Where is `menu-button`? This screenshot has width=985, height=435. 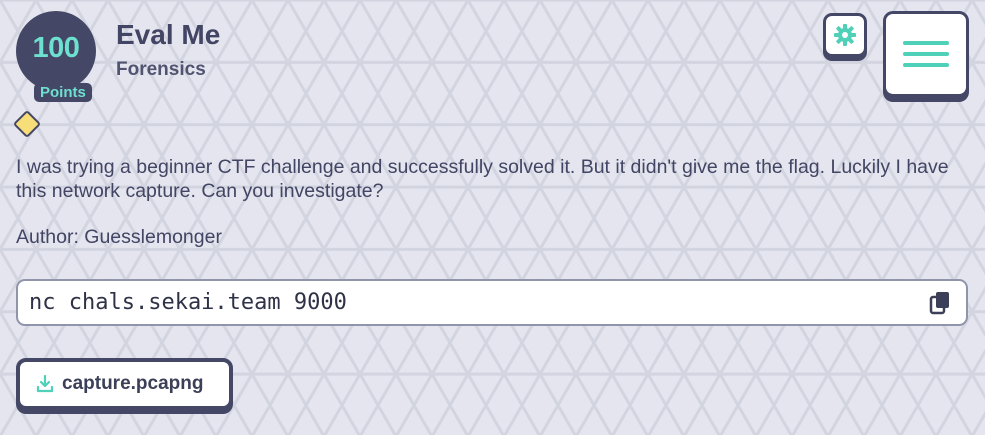
menu-button is located at coordinates (926, 54).